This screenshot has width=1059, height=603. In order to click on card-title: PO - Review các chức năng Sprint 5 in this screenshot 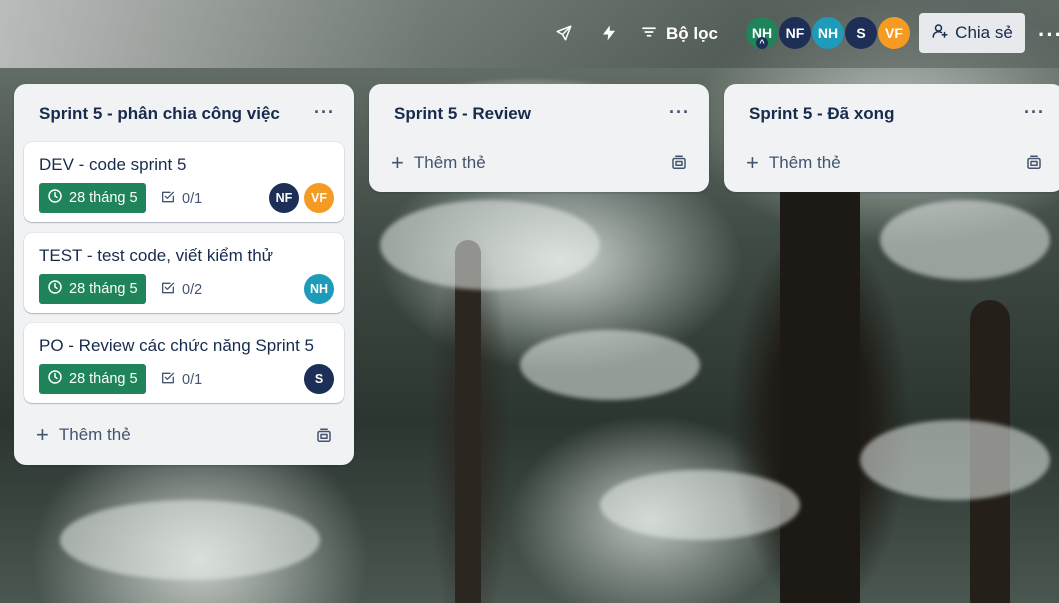, I will do `click(176, 345)`.